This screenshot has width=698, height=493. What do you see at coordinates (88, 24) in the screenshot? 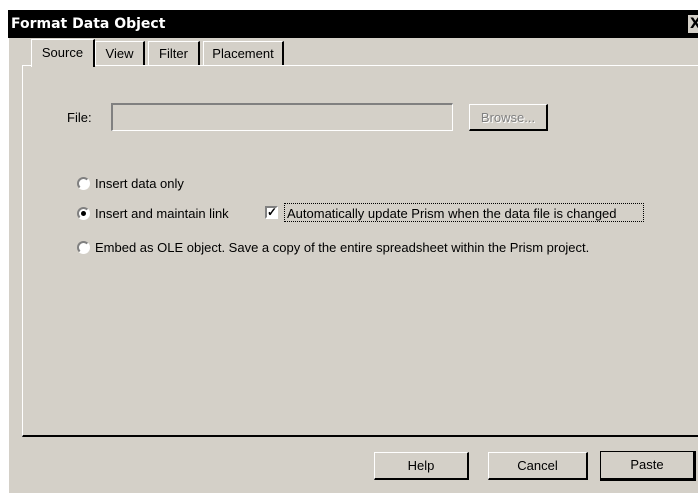
I see `dialog-title: Format Data Object` at bounding box center [88, 24].